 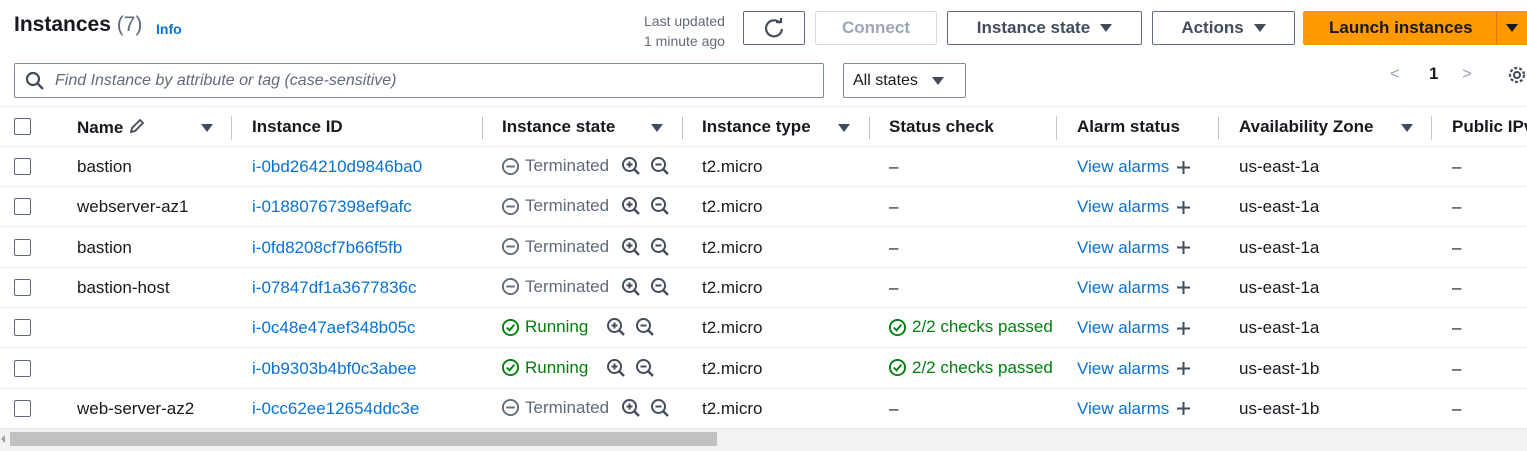 What do you see at coordinates (111, 127) in the screenshot?
I see `column-header-name: Name` at bounding box center [111, 127].